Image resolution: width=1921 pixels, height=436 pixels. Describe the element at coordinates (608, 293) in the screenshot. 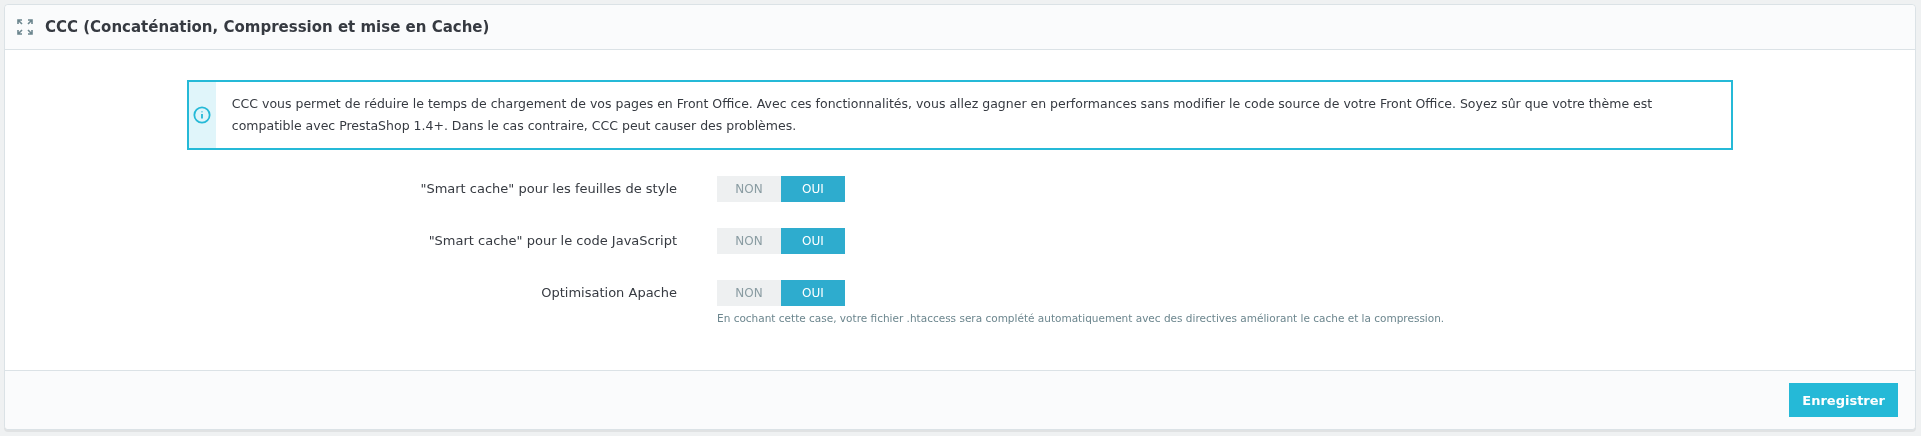

I see `setting-label: Optimisation Apache` at that location.